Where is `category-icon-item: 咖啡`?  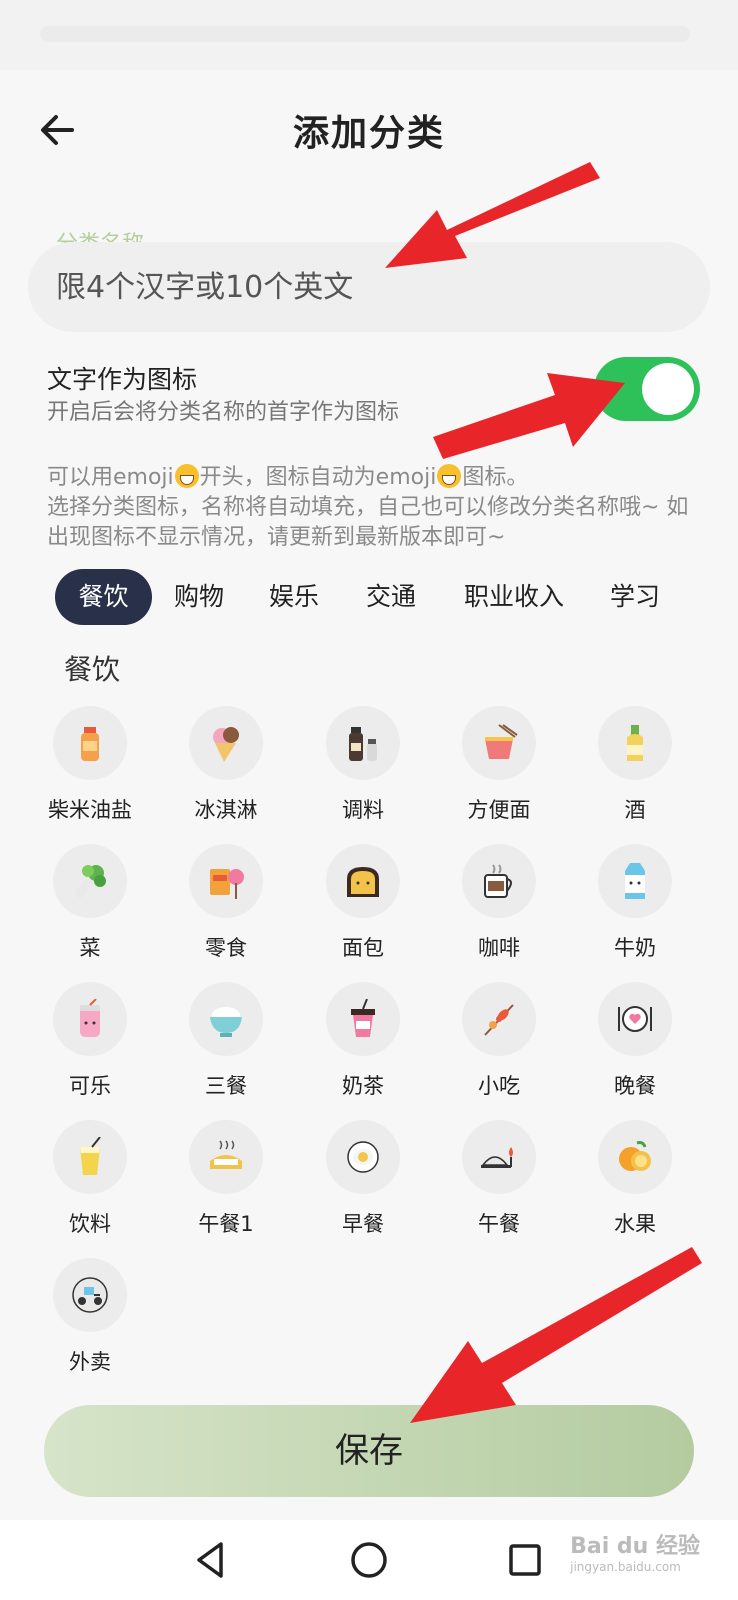
category-icon-item: 咖啡 is located at coordinates (499, 904).